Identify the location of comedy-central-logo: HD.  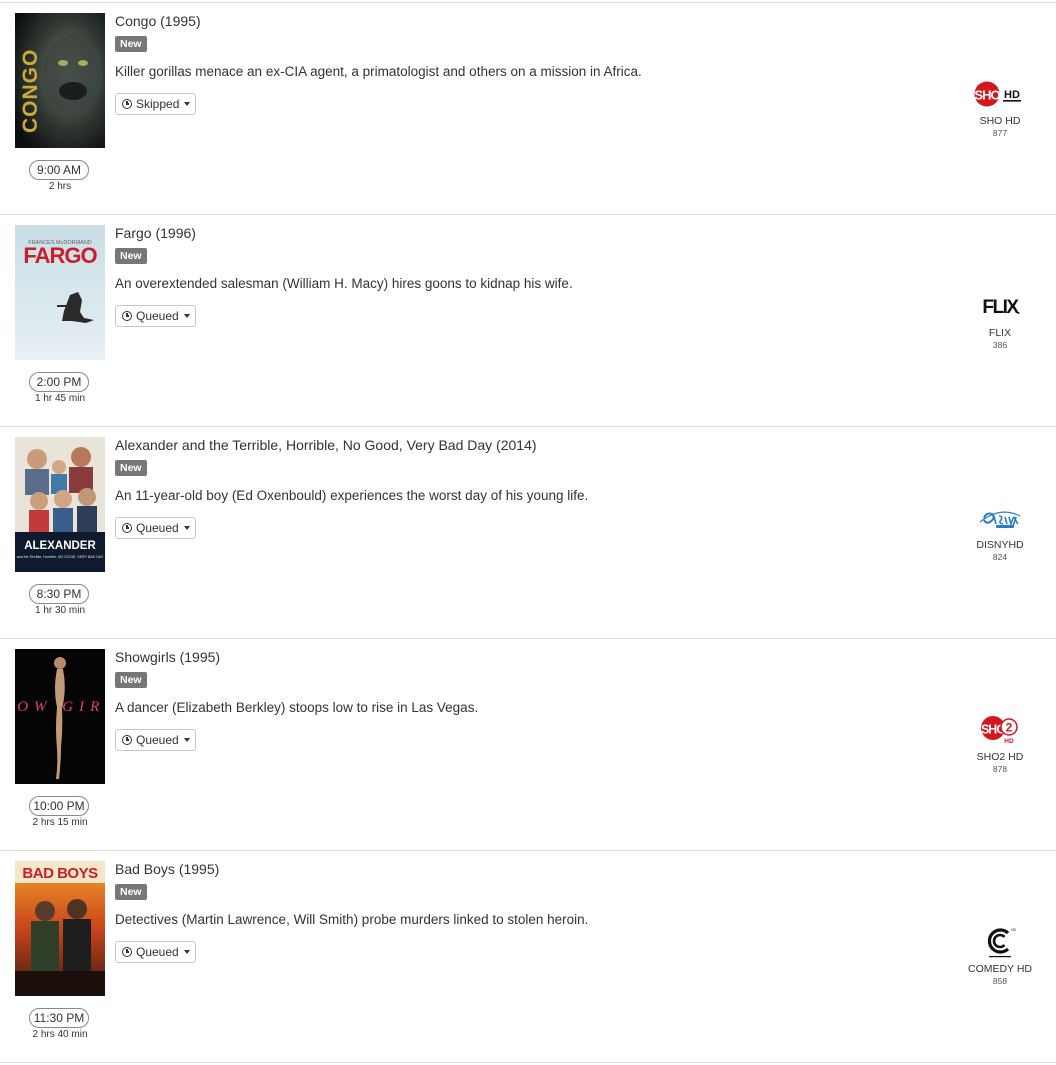
(1000, 942).